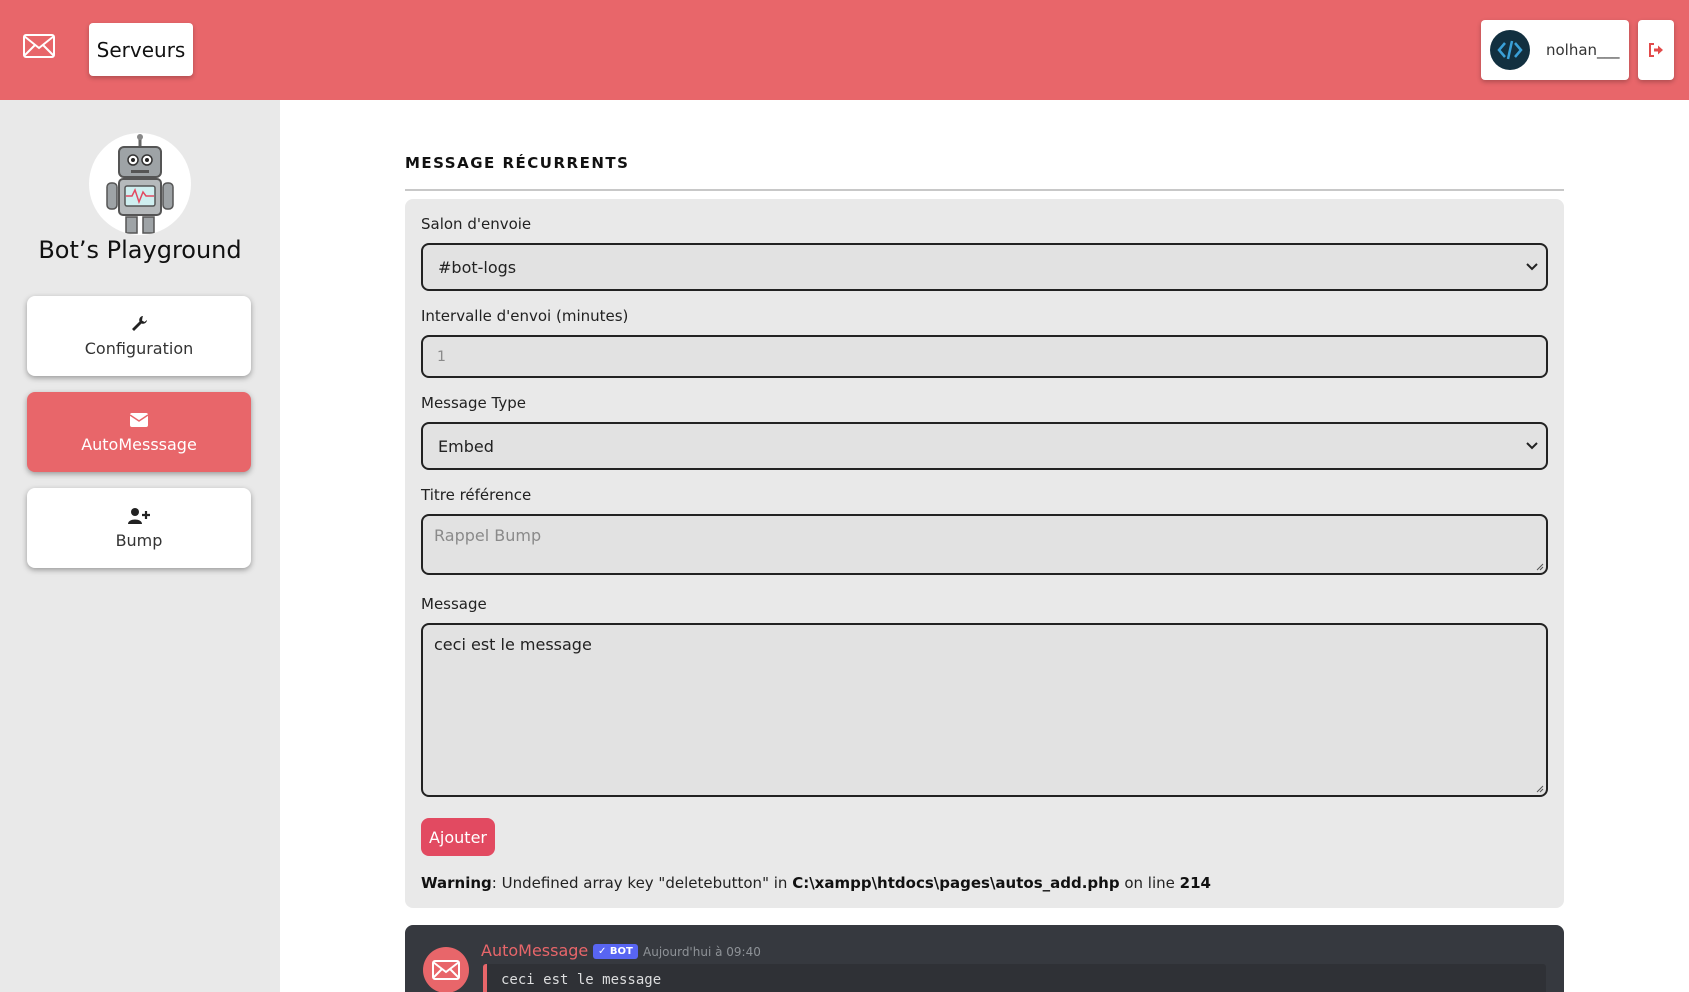  I want to click on user-plus-icon, so click(139, 516).